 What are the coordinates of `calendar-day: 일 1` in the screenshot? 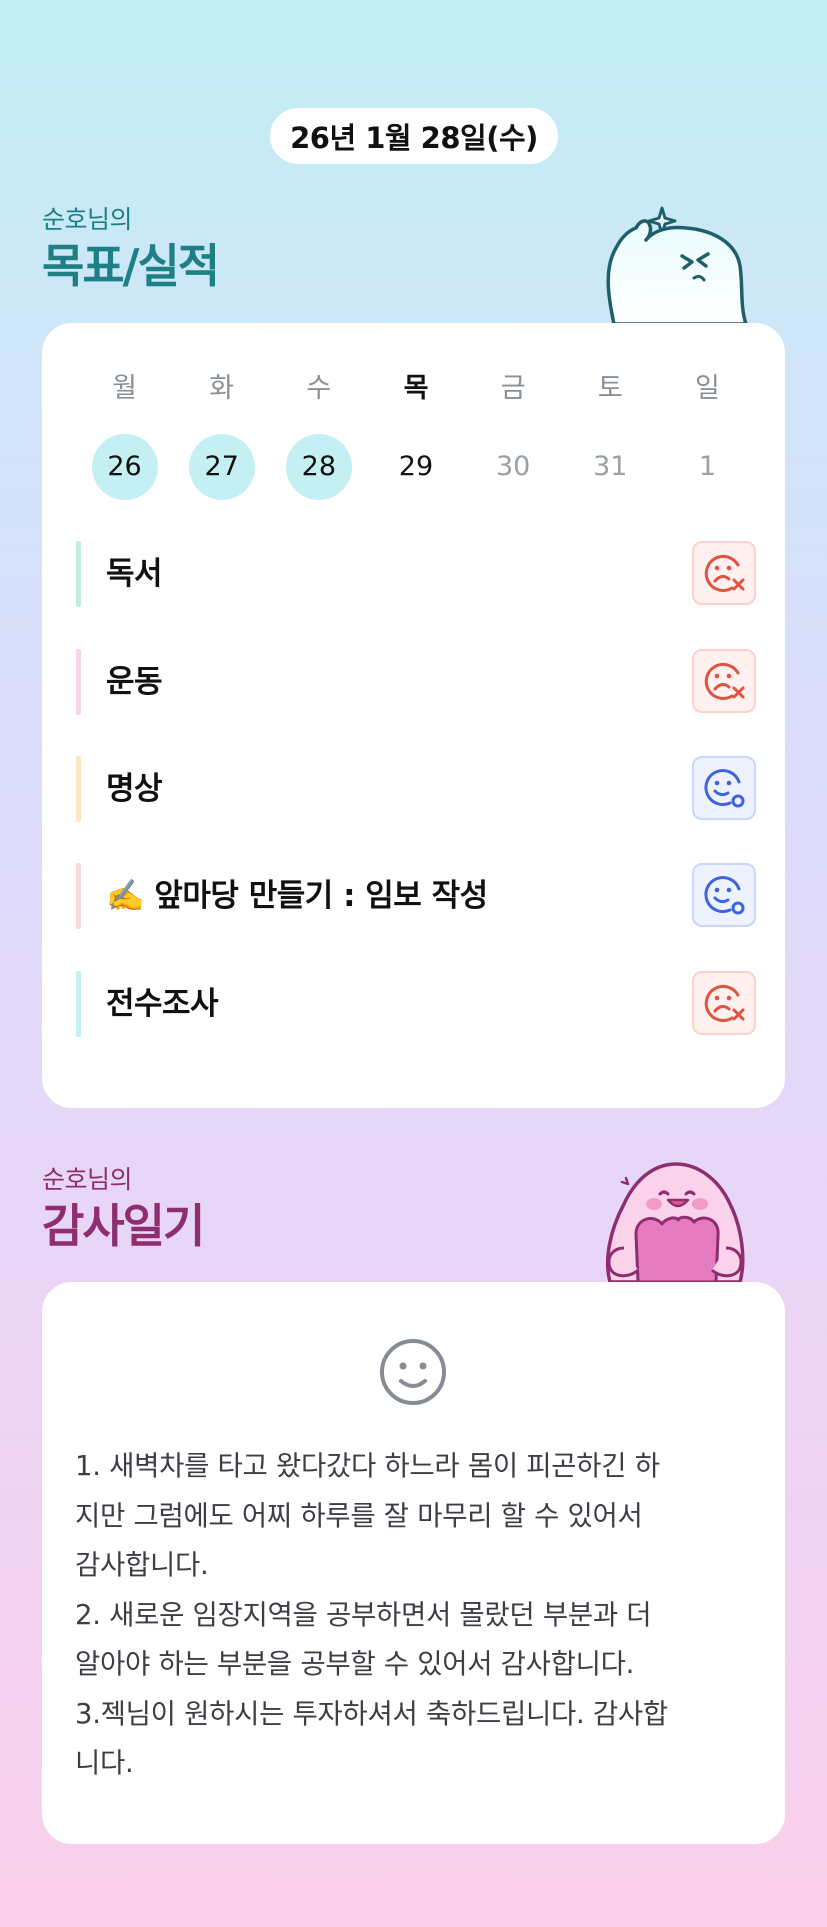 It's located at (707, 434).